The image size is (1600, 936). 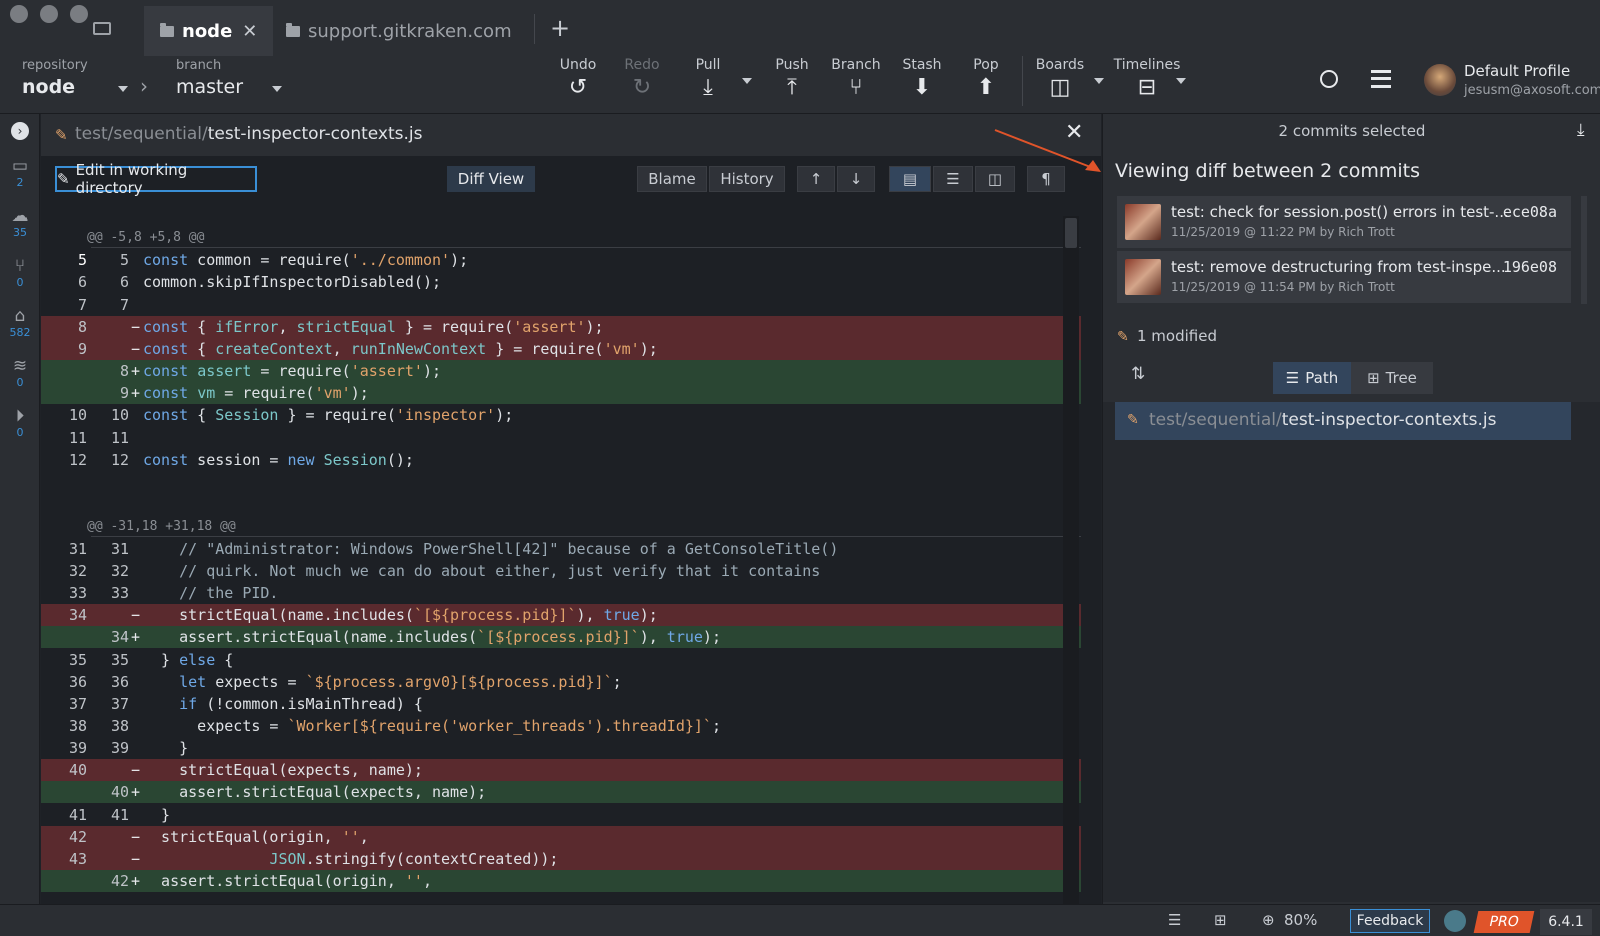 I want to click on push-label: Push, so click(x=792, y=65).